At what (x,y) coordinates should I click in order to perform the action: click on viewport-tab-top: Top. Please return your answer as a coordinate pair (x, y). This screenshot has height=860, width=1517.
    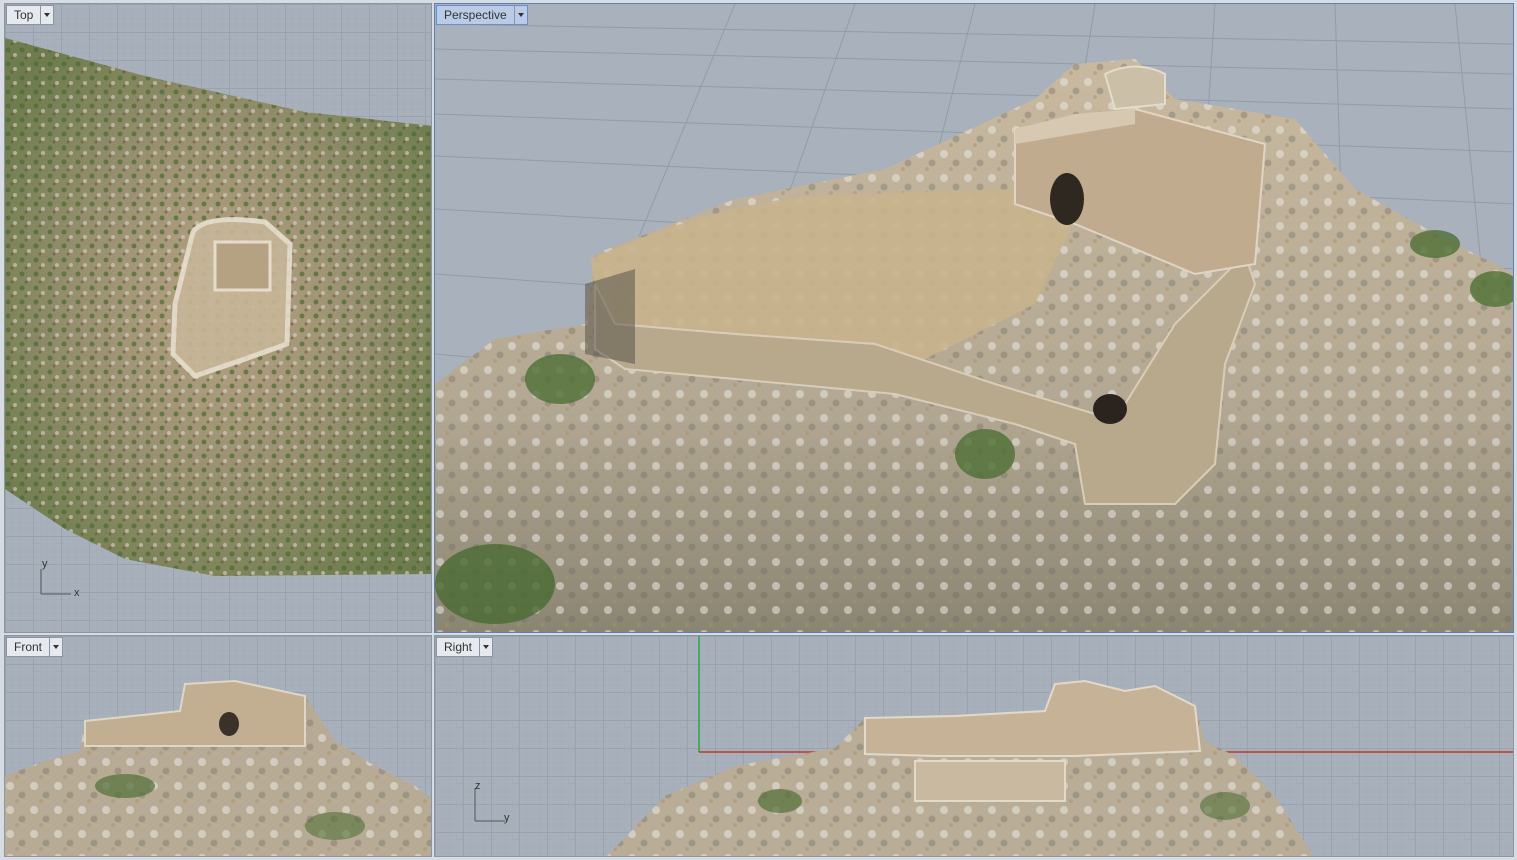
    Looking at the image, I should click on (30, 15).